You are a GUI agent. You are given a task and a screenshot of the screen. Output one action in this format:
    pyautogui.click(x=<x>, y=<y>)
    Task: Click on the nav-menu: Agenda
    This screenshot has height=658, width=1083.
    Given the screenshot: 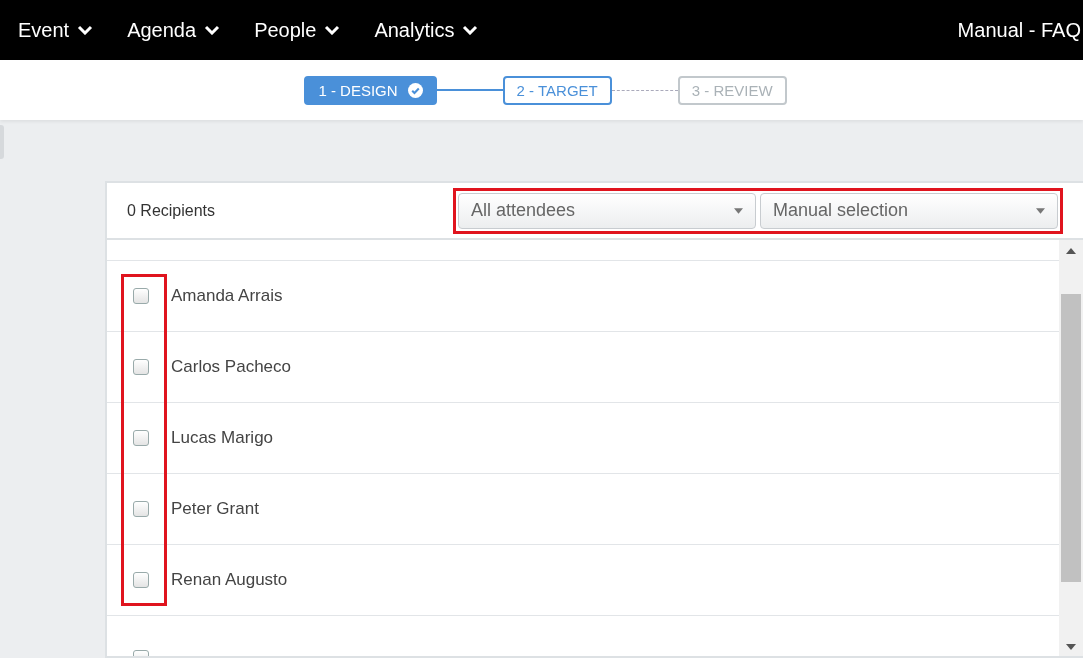 What is the action you would take?
    pyautogui.click(x=174, y=30)
    